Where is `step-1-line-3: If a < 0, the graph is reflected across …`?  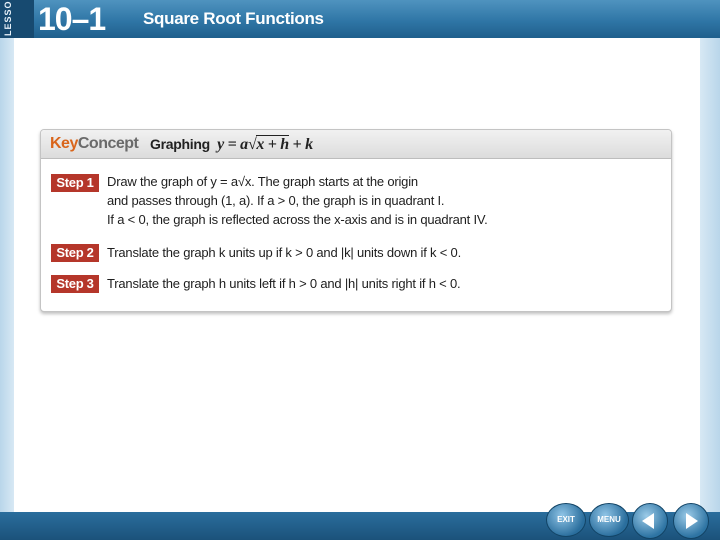 step-1-line-3: If a < 0, the graph is reflected across … is located at coordinates (297, 219).